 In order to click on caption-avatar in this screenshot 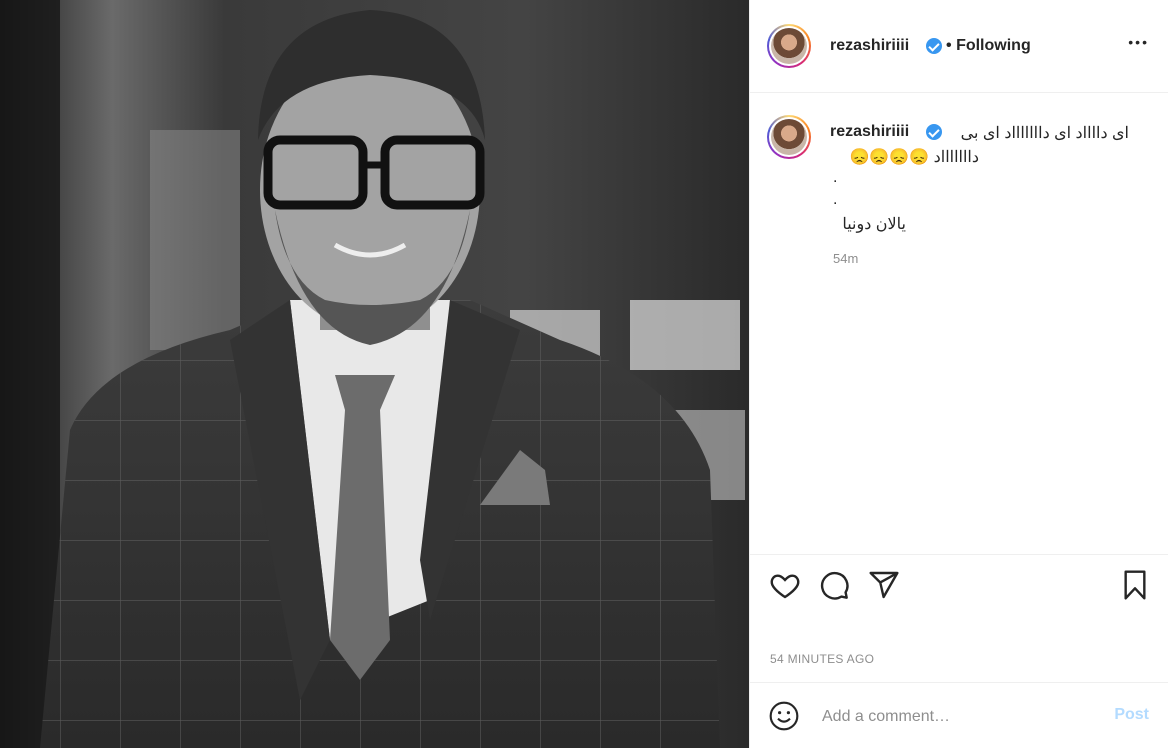, I will do `click(789, 137)`.